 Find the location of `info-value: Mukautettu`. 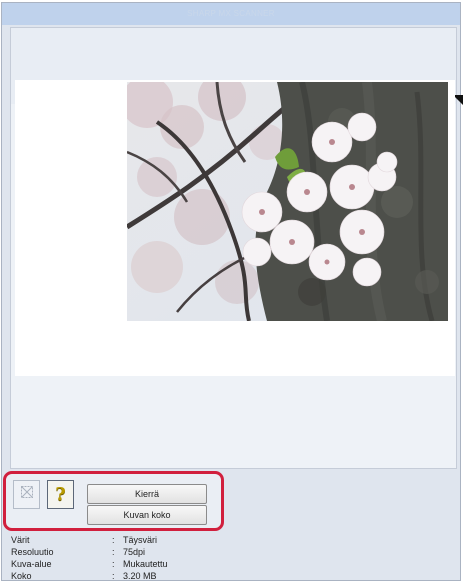

info-value: Mukautettu is located at coordinates (145, 564).